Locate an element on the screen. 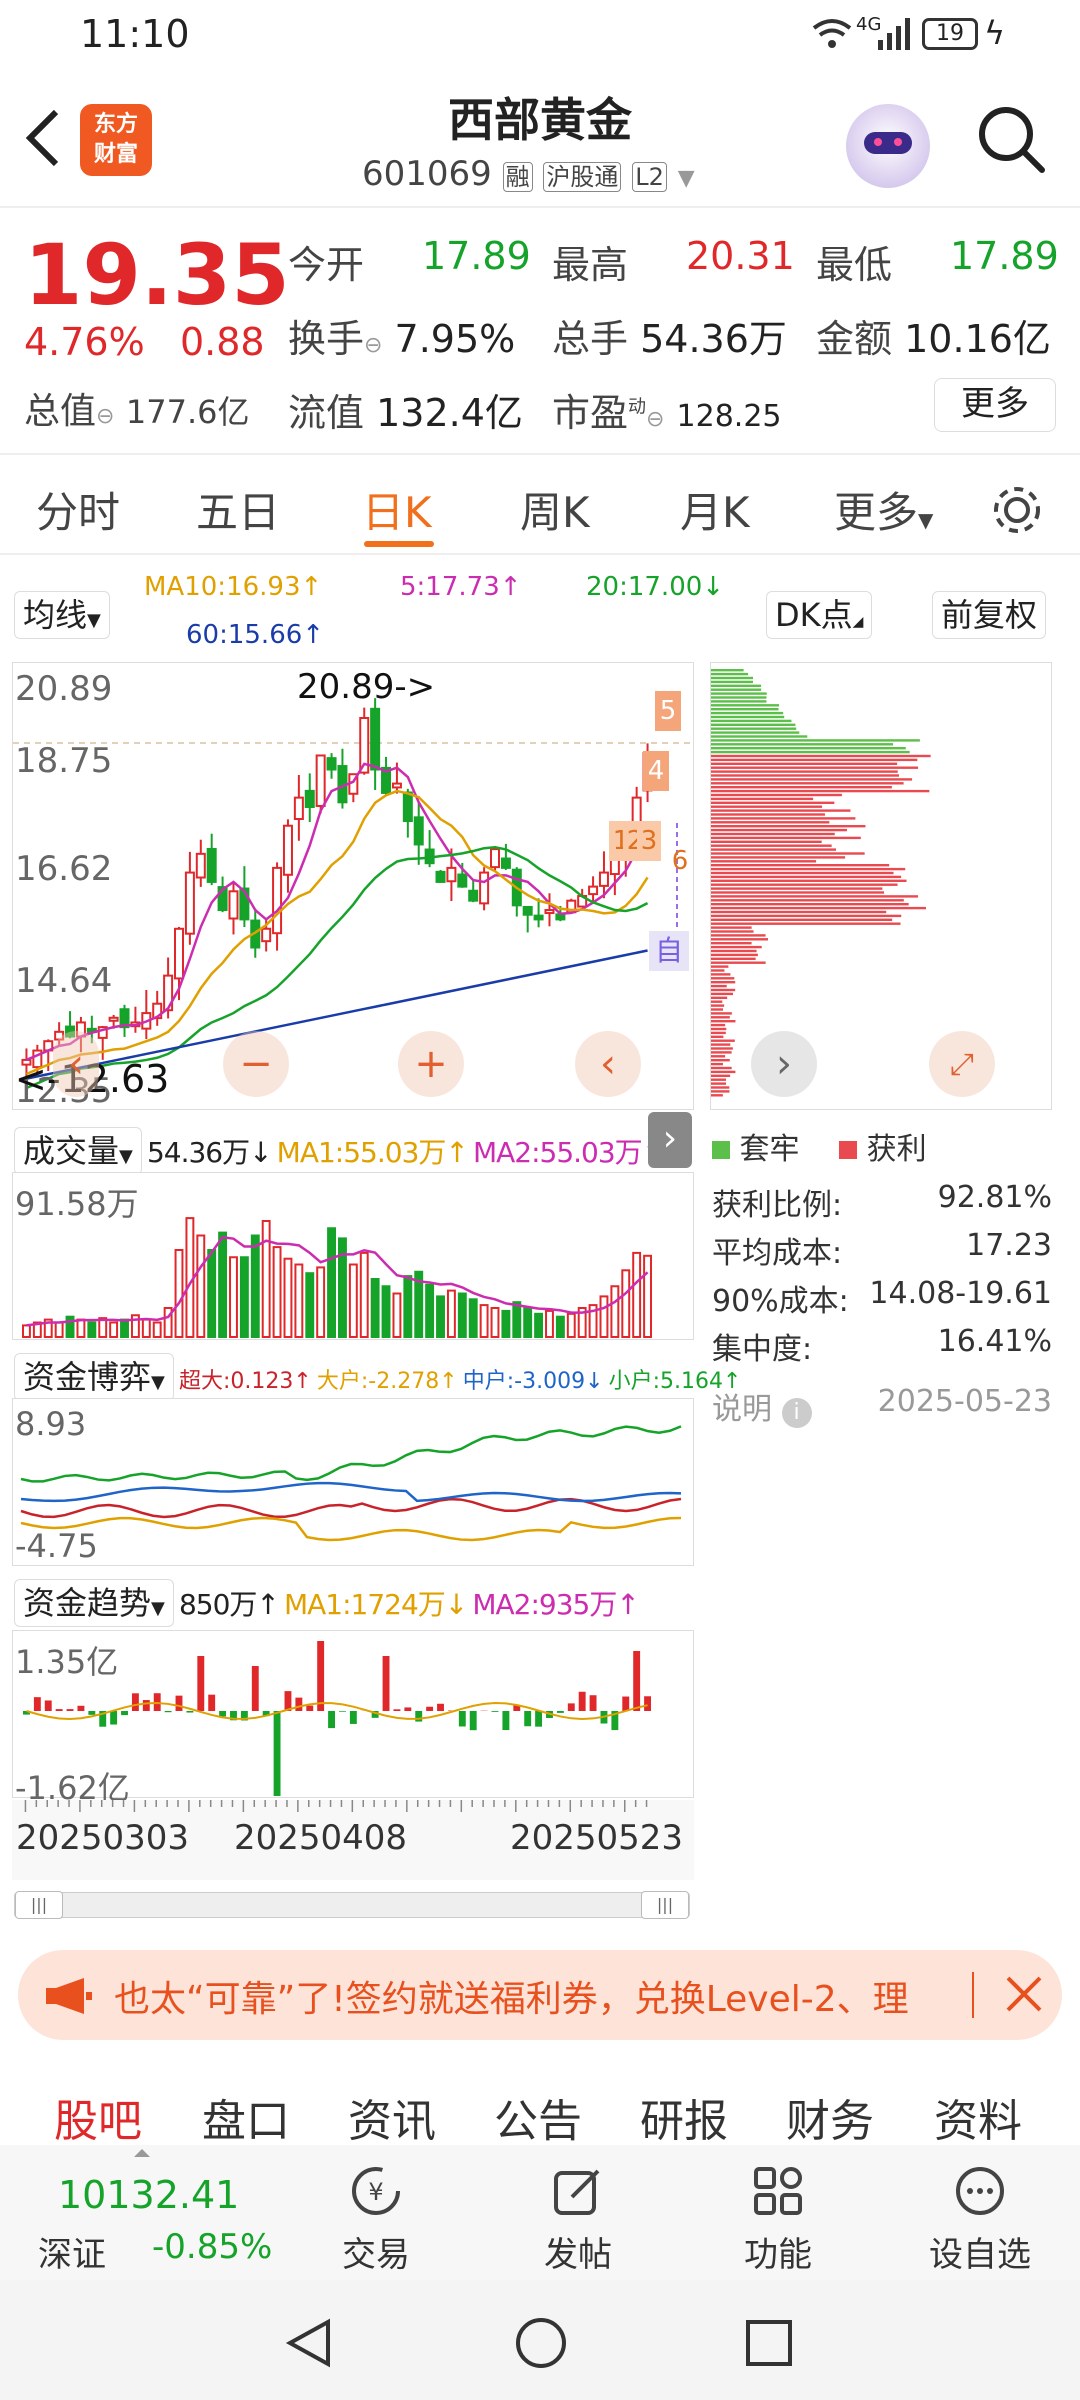 The height and width of the screenshot is (2400, 1080). index-ticker: 10132.41 深证 -0.85% is located at coordinates (150, 2212).